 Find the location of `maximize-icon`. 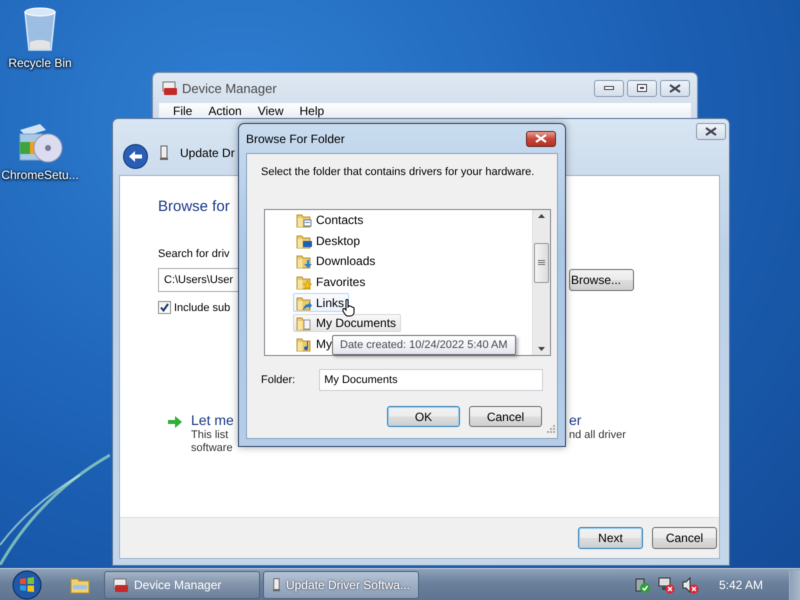

maximize-icon is located at coordinates (642, 88).